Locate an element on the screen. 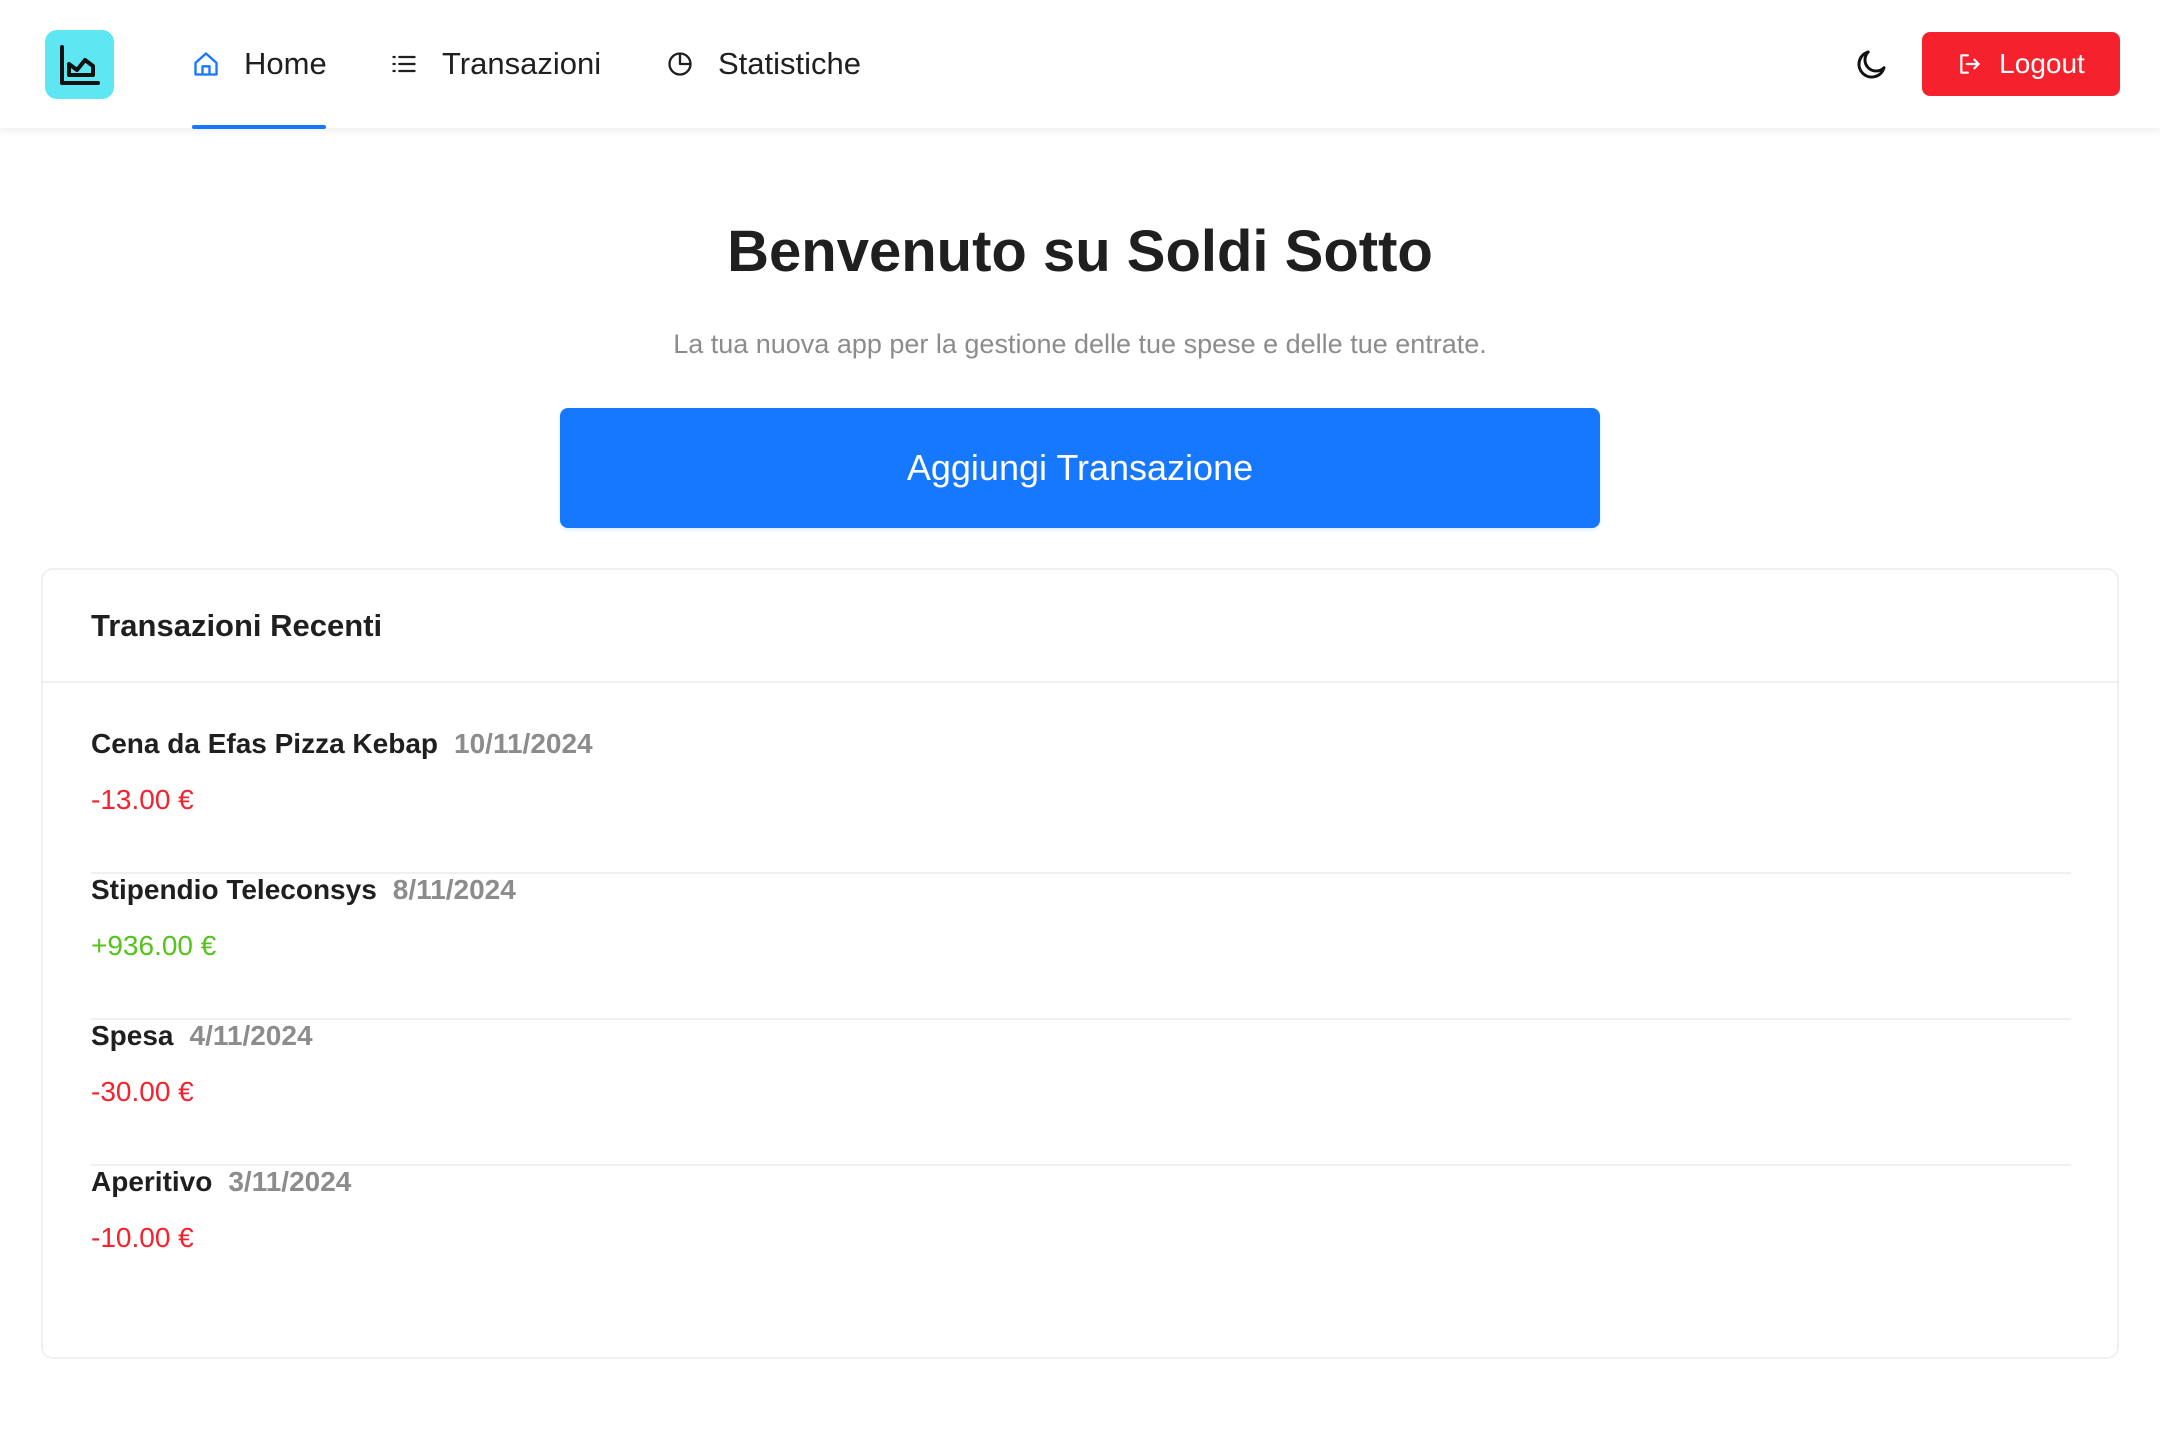 This screenshot has height=1440, width=2160. area-chart-icon is located at coordinates (79, 64).